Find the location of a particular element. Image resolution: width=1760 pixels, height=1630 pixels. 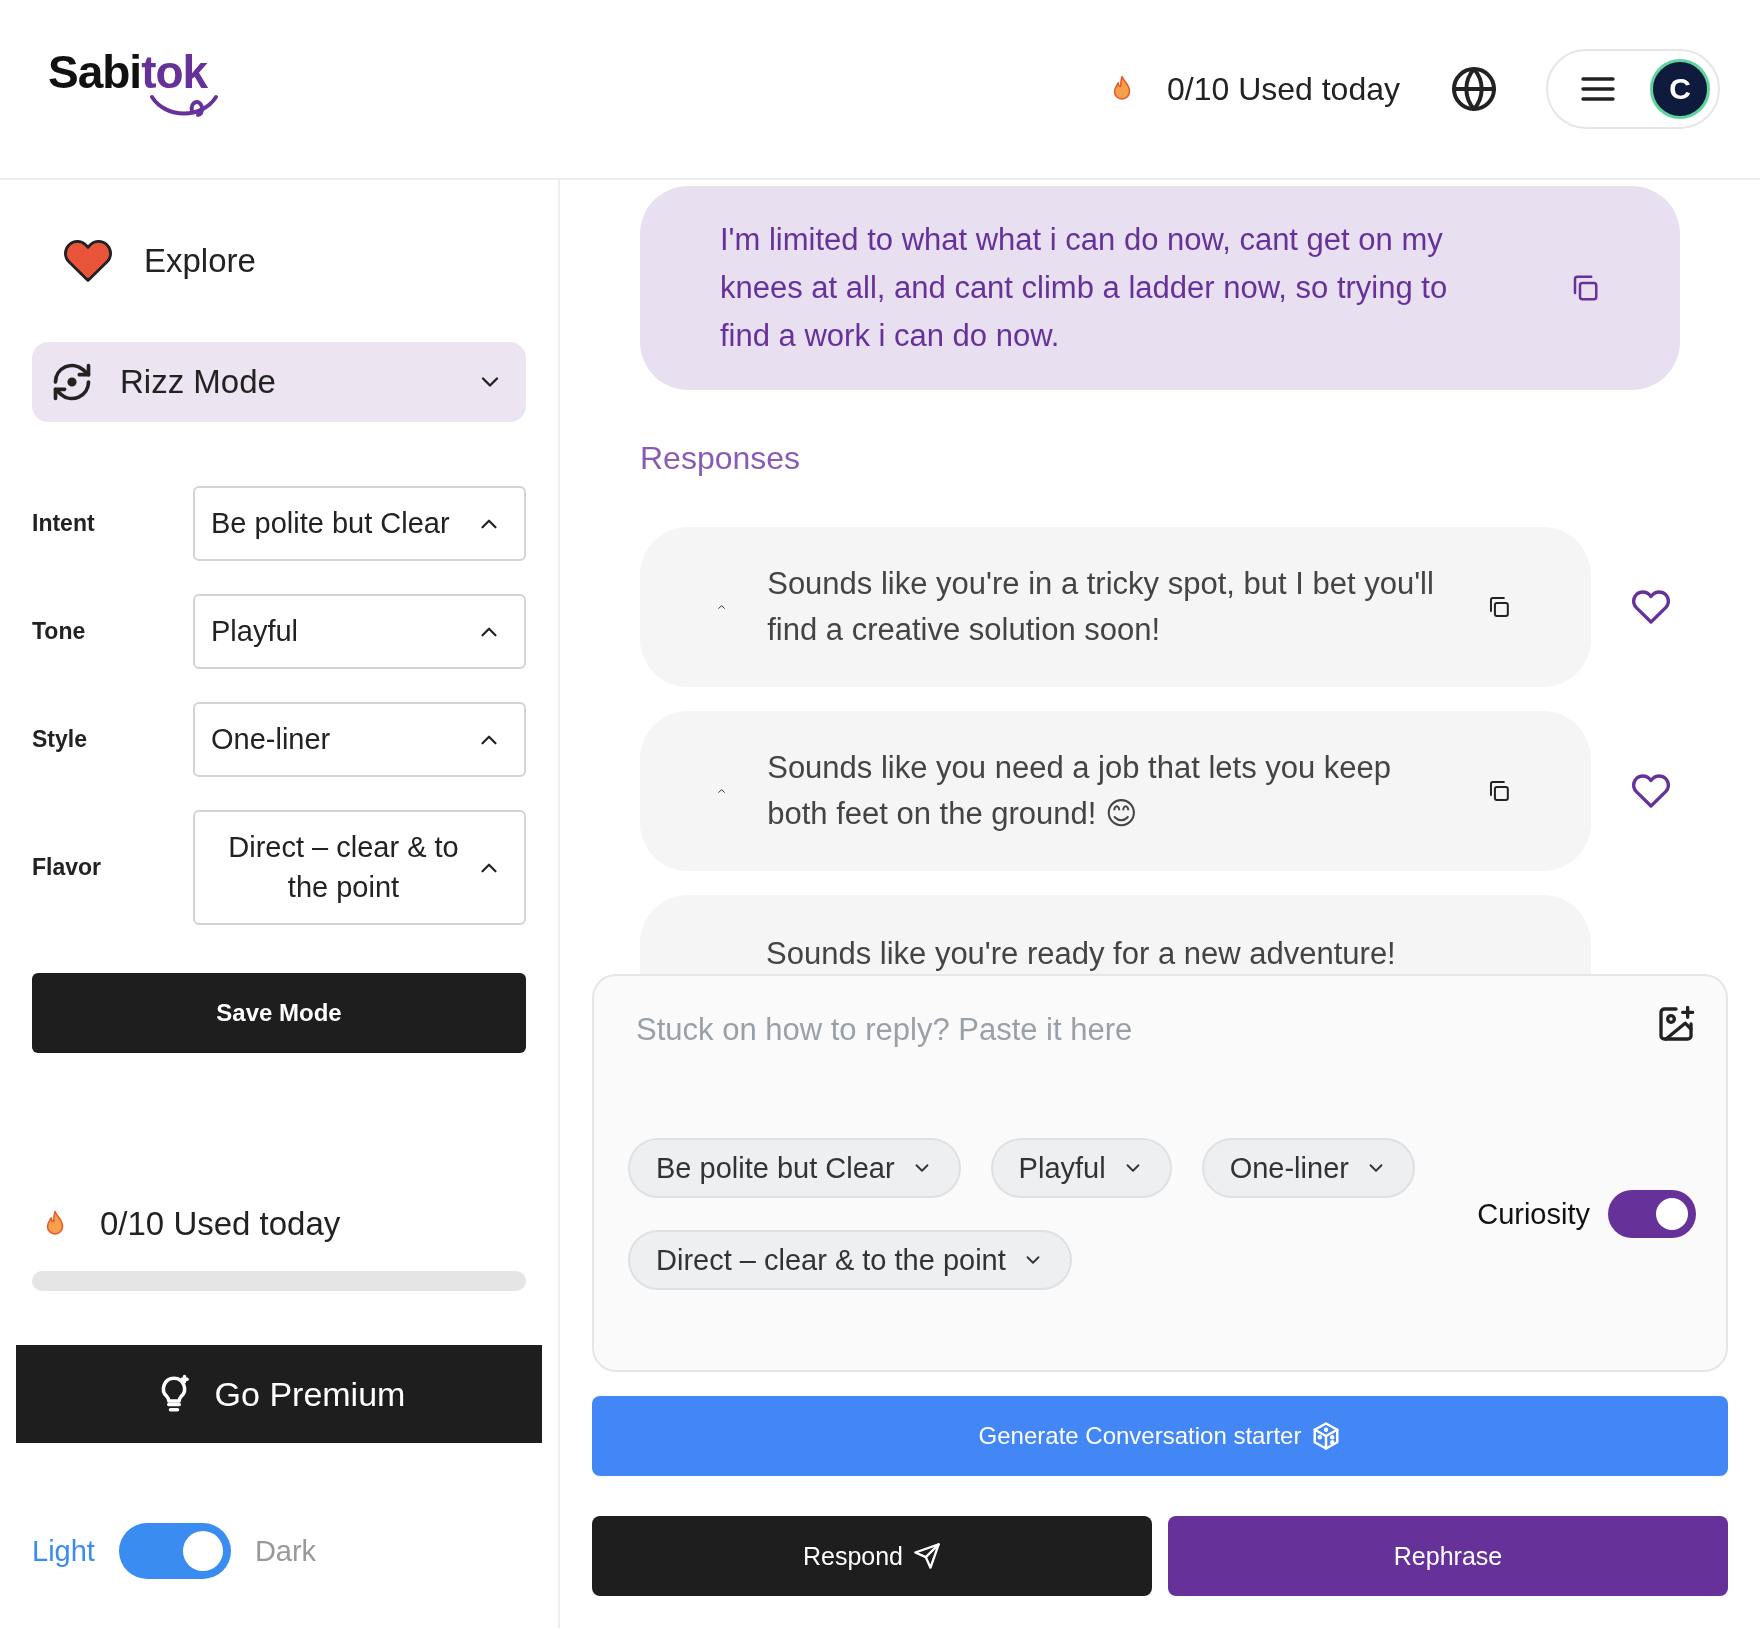

response-text: Sounds like you need a job that lets you keep both feet on the ground! 😊 is located at coordinates (1080, 791).